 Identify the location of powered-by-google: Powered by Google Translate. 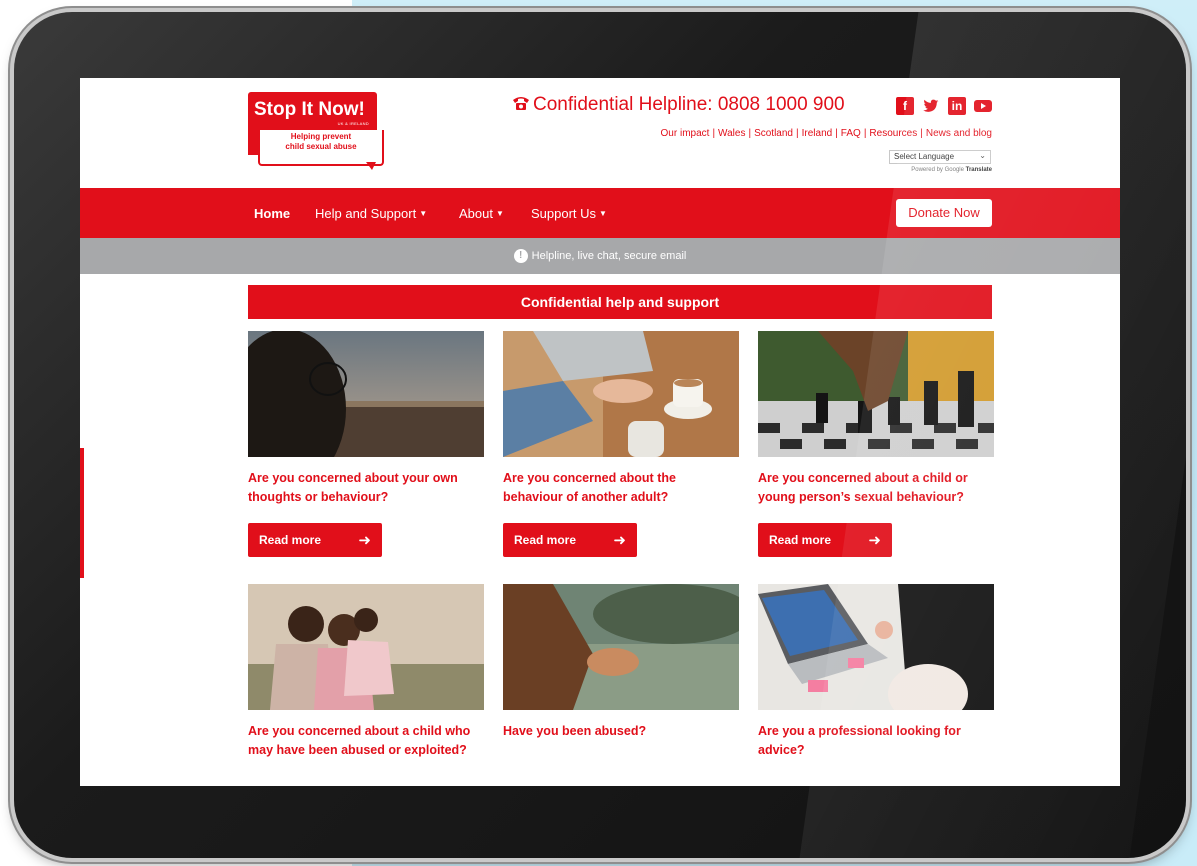
(951, 170).